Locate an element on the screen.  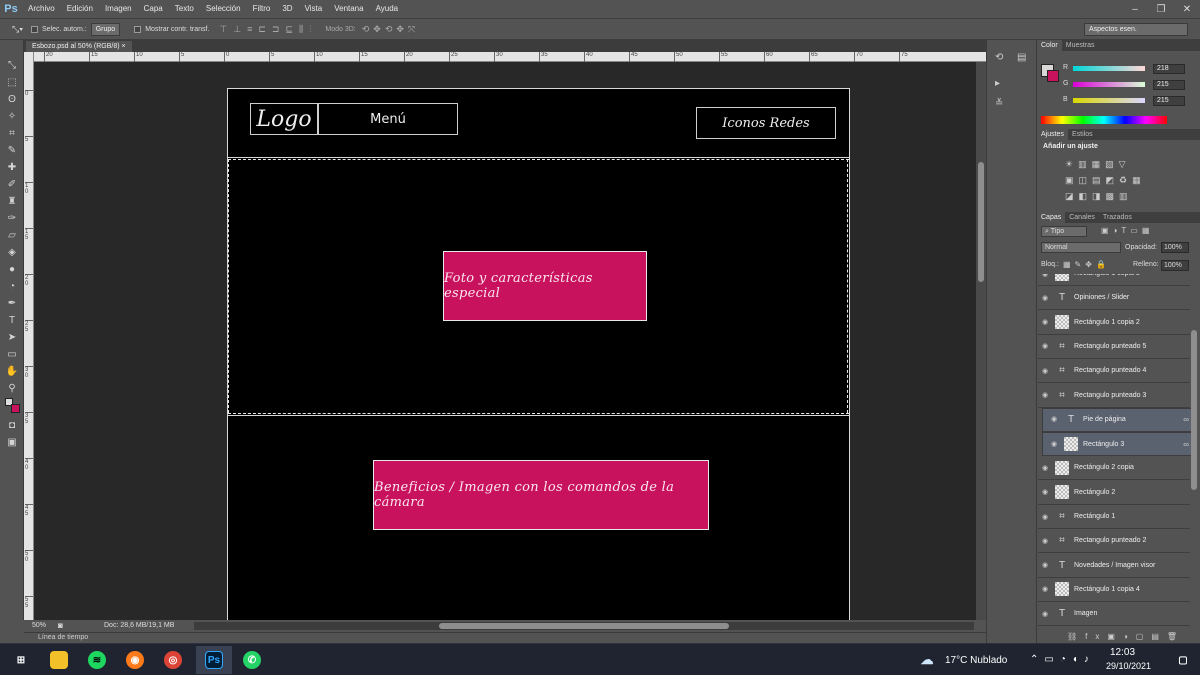
opacity-input: 100% is located at coordinates (1175, 247).